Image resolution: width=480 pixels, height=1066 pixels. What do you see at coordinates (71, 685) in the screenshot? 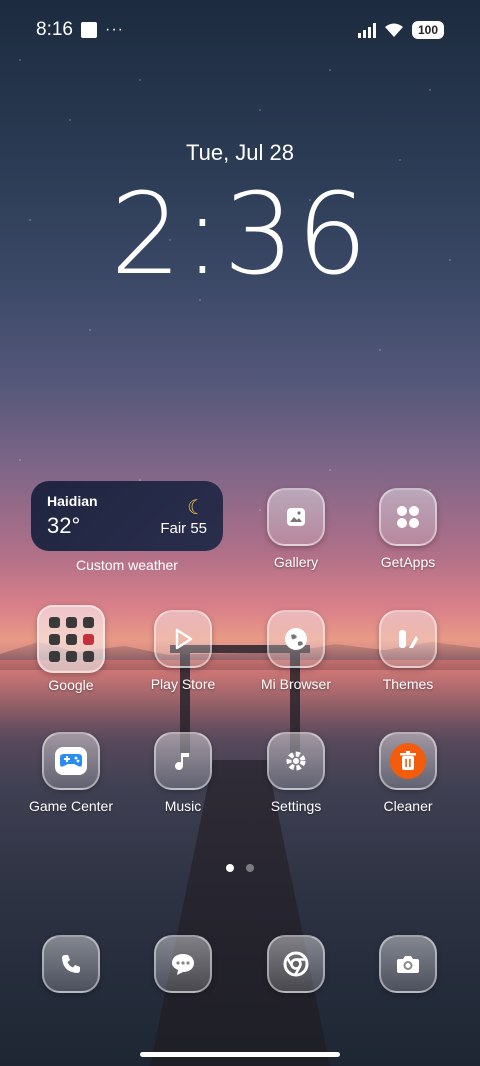
I see `app-label: Google` at bounding box center [71, 685].